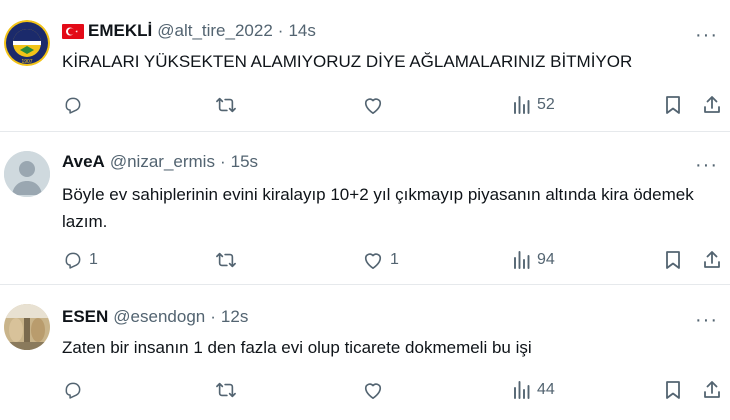  I want to click on user-handle: @esendogn, so click(159, 317).